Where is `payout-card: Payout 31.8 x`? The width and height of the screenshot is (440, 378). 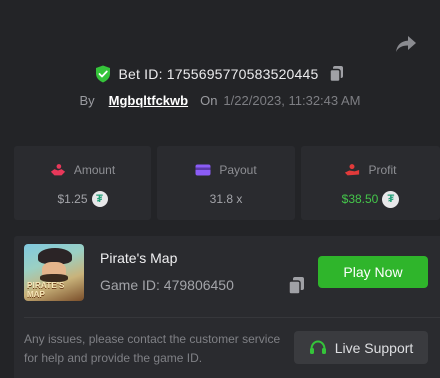
payout-card: Payout 31.8 x is located at coordinates (226, 183).